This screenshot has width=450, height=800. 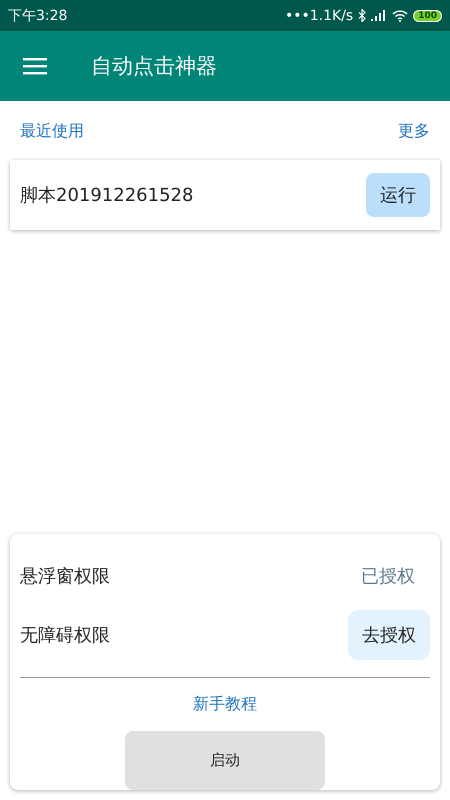 What do you see at coordinates (400, 16) in the screenshot?
I see `wifi-icon` at bounding box center [400, 16].